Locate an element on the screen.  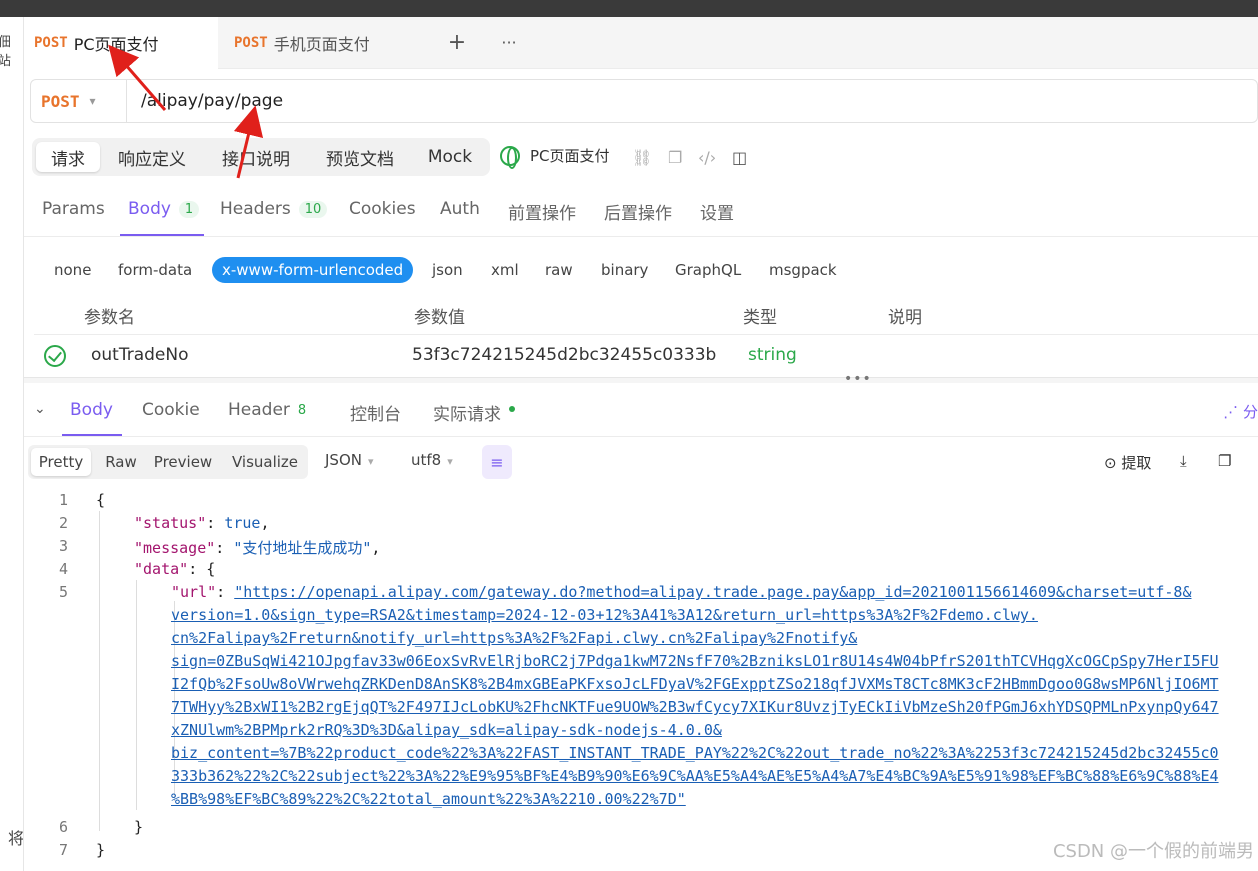
tab-console: 控制台 is located at coordinates (375, 412).